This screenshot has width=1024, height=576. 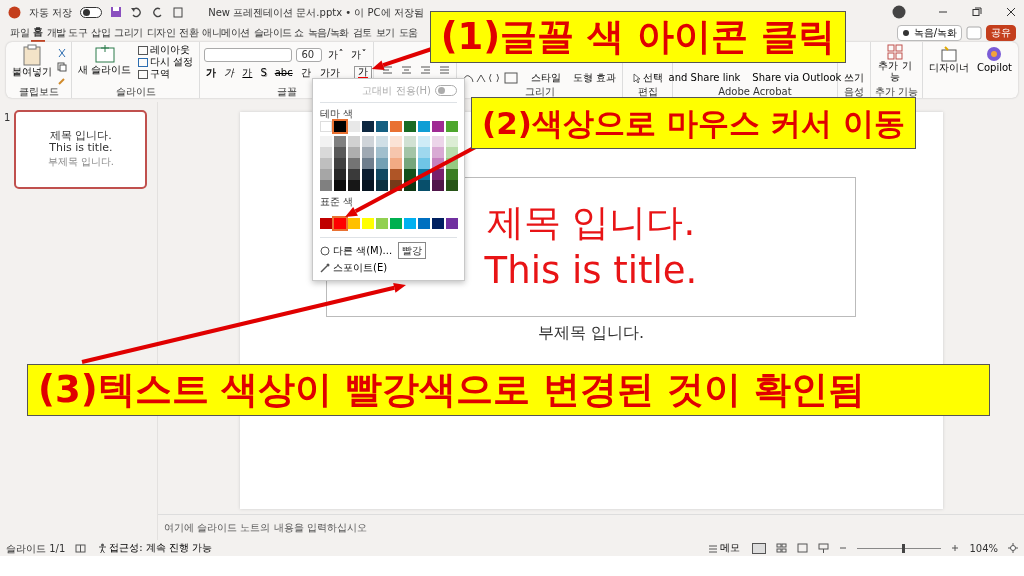 What do you see at coordinates (278, 33) in the screenshot?
I see `menu-tab: 슬라이드 쇼` at bounding box center [278, 33].